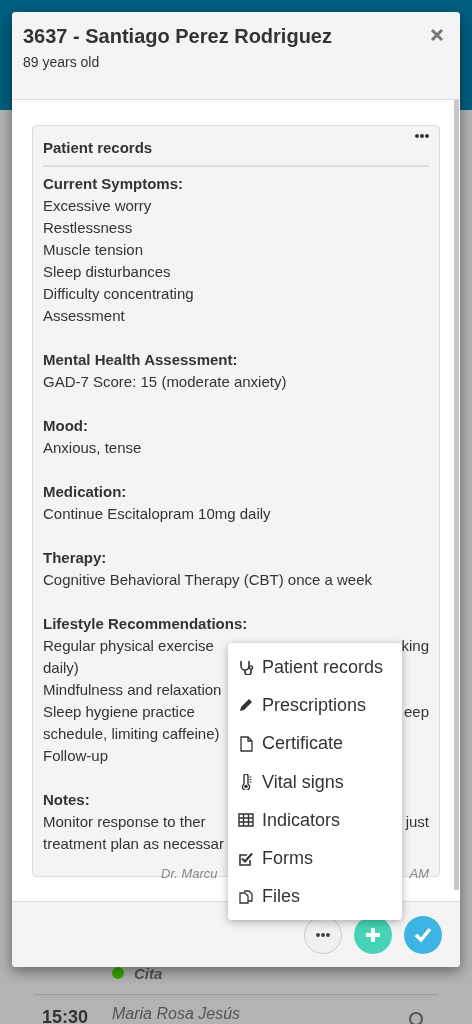 Image resolution: width=472 pixels, height=1024 pixels. Describe the element at coordinates (118, 294) in the screenshot. I see `record-text: Difficulty concentrating` at that location.